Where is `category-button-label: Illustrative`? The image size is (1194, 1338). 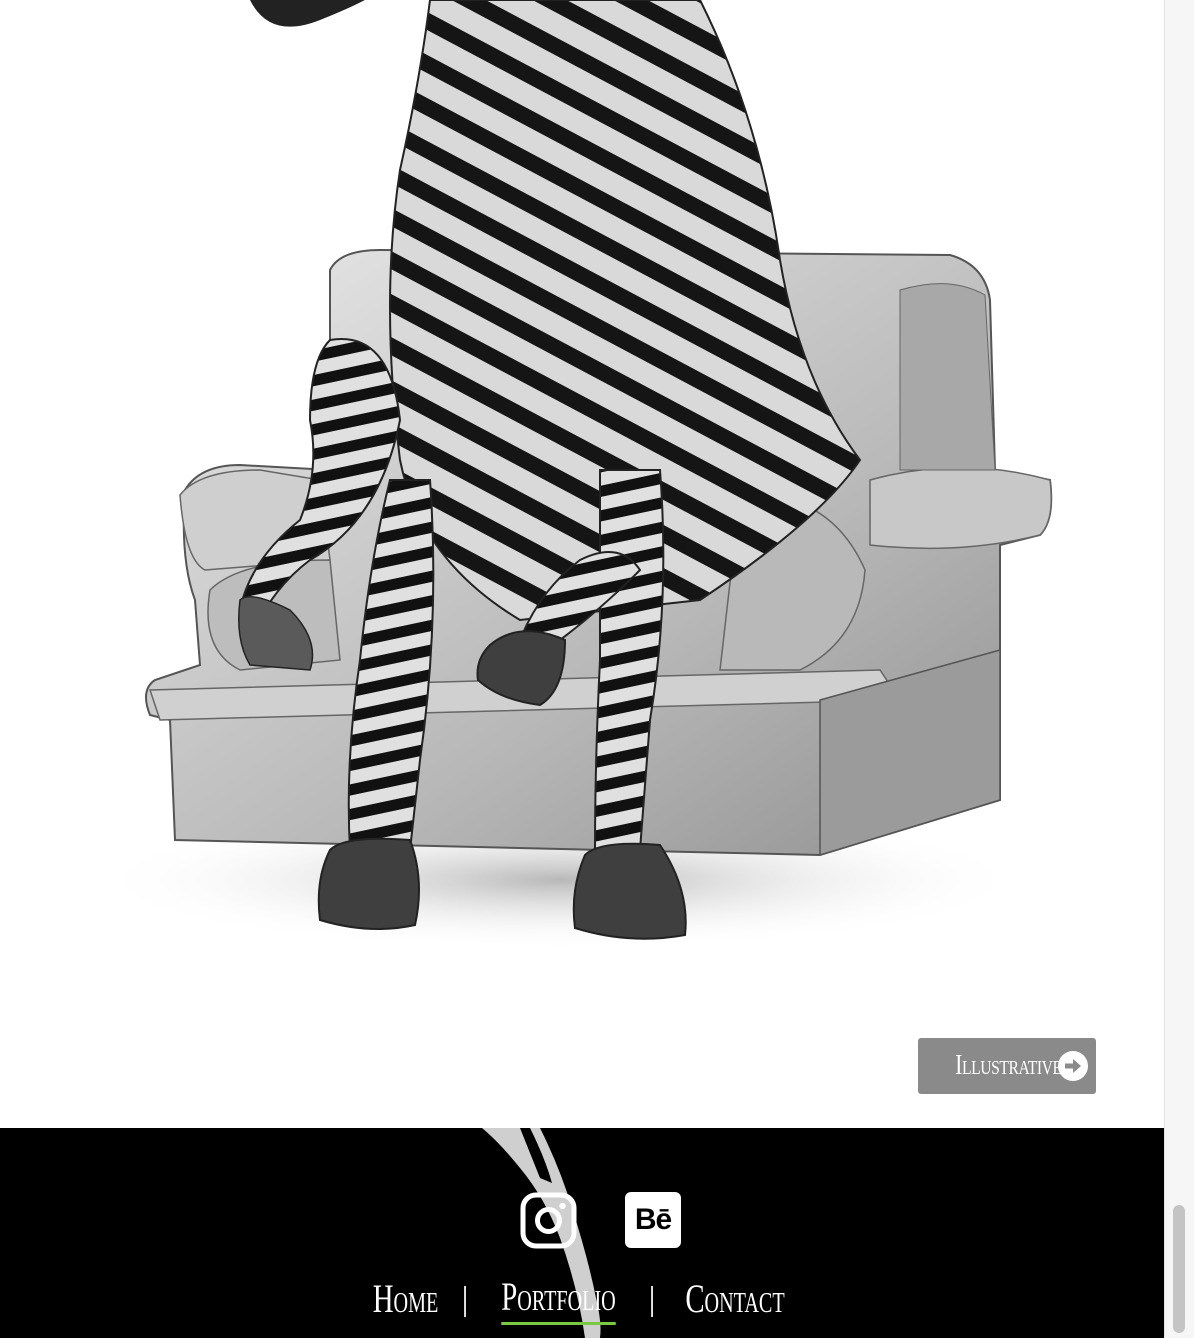 category-button-label: Illustrative is located at coordinates (1008, 1065).